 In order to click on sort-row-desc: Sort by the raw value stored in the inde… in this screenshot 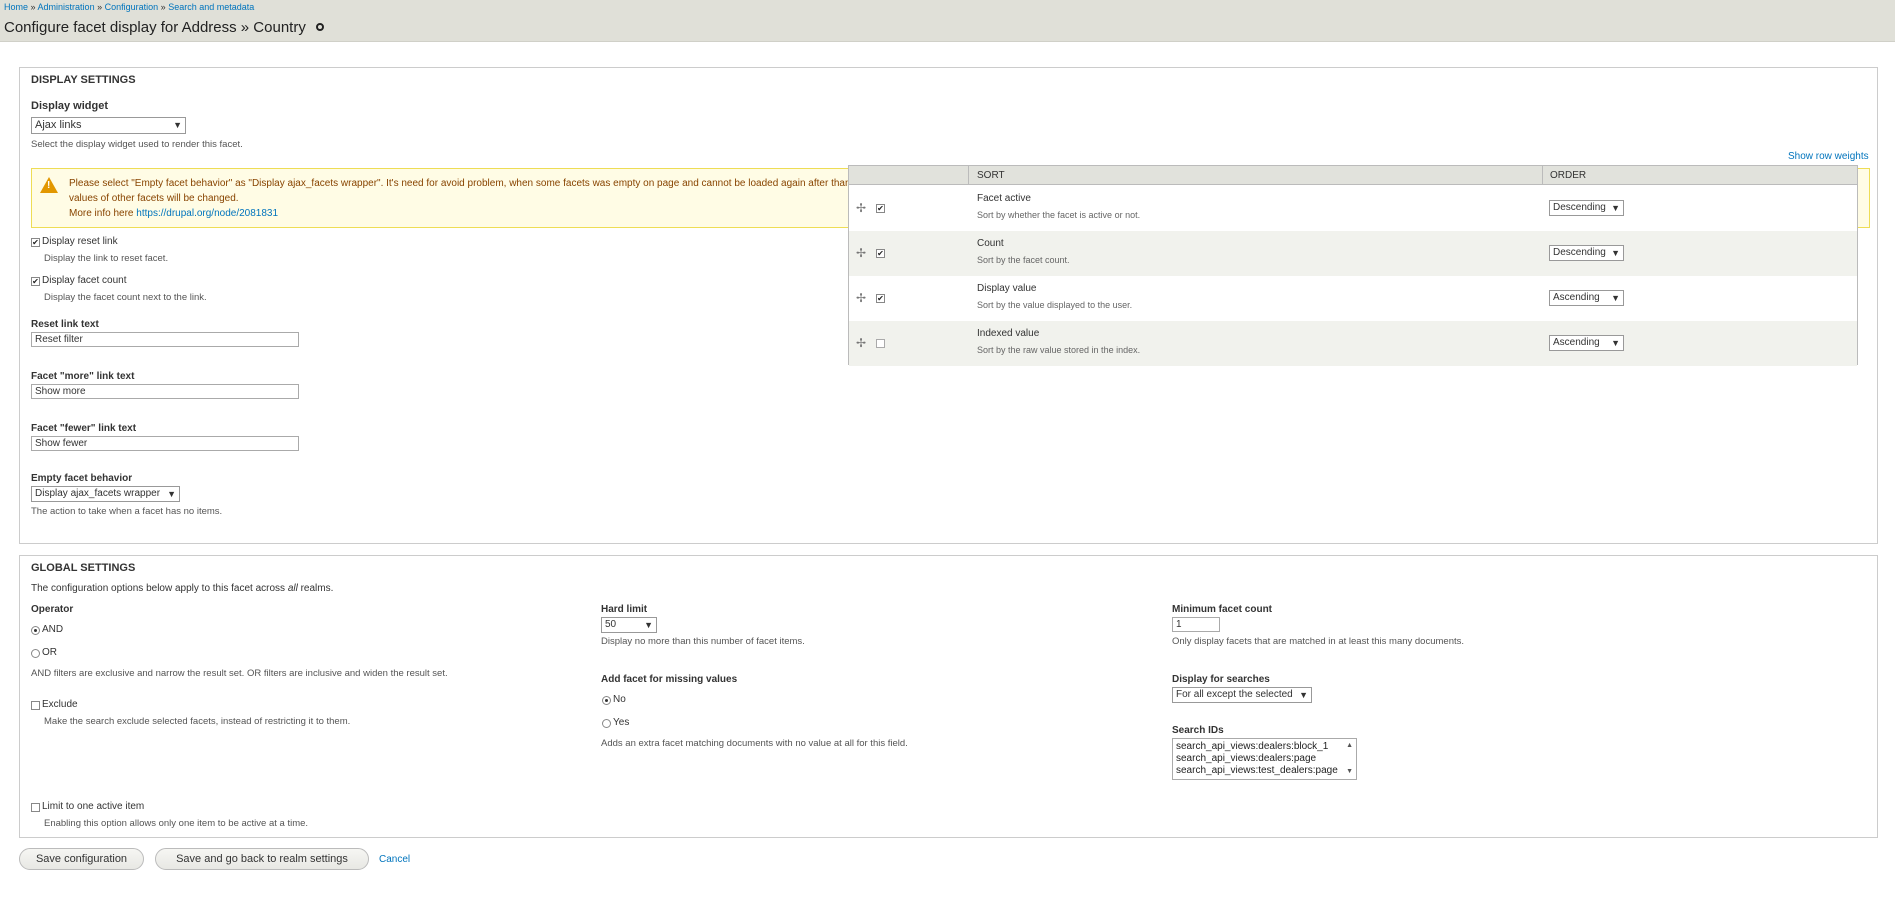, I will do `click(1059, 350)`.